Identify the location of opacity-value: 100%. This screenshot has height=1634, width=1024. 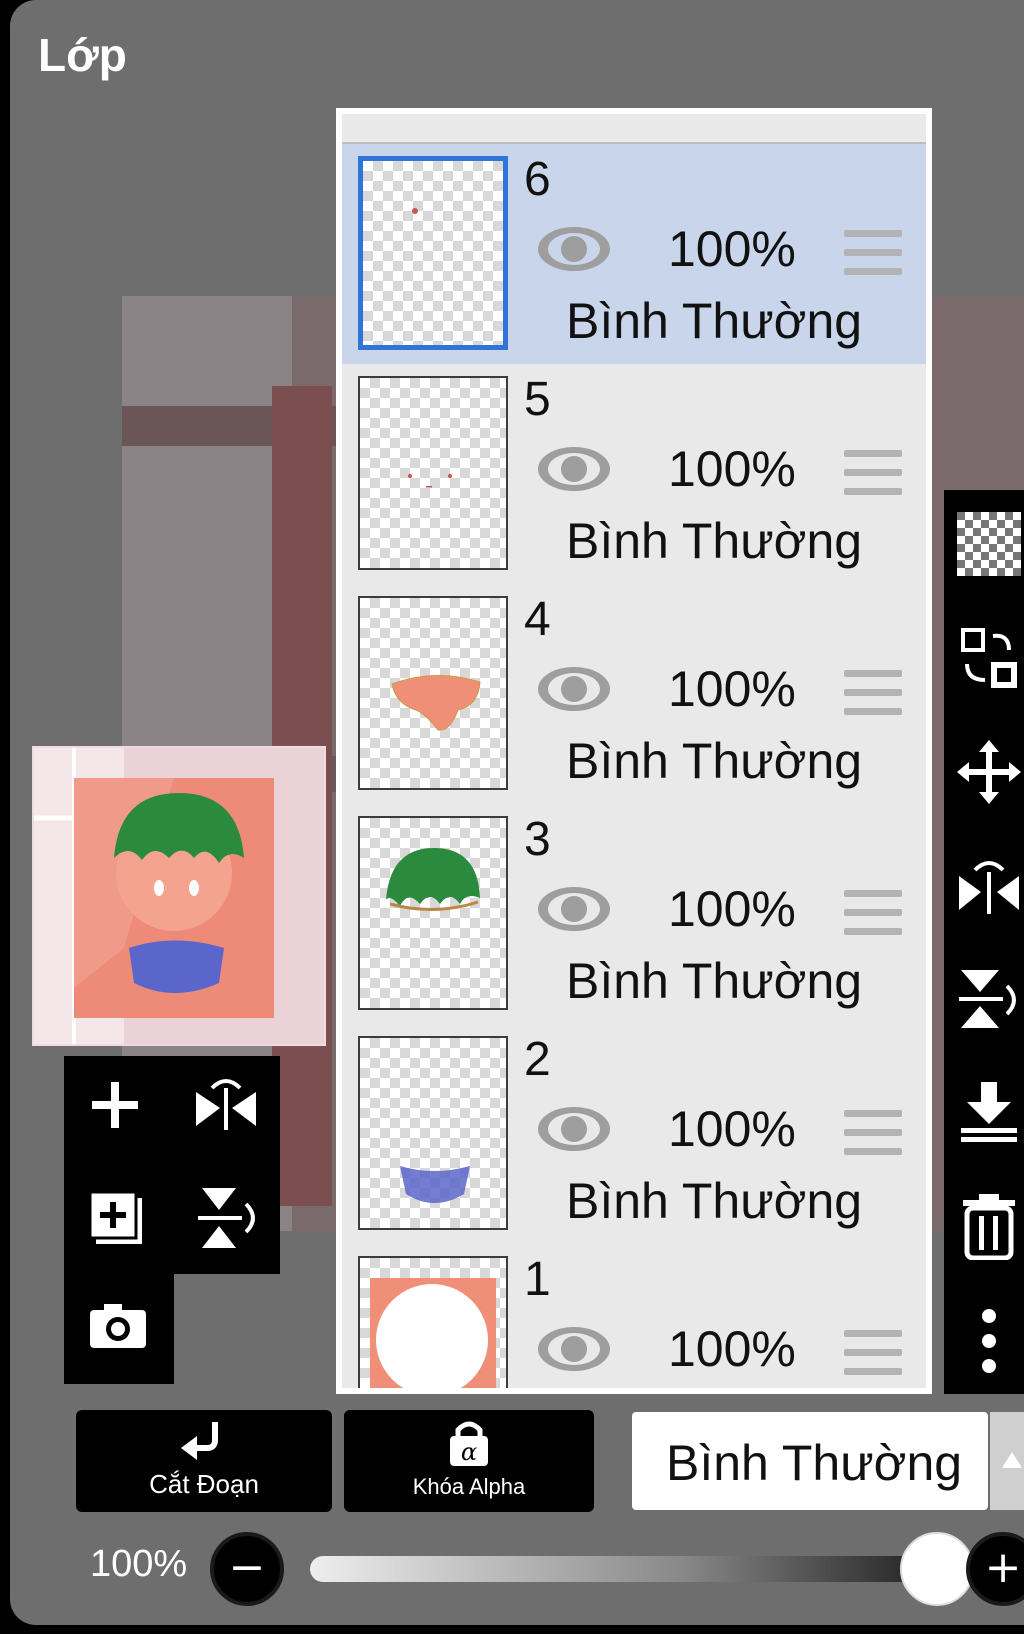
(139, 1564).